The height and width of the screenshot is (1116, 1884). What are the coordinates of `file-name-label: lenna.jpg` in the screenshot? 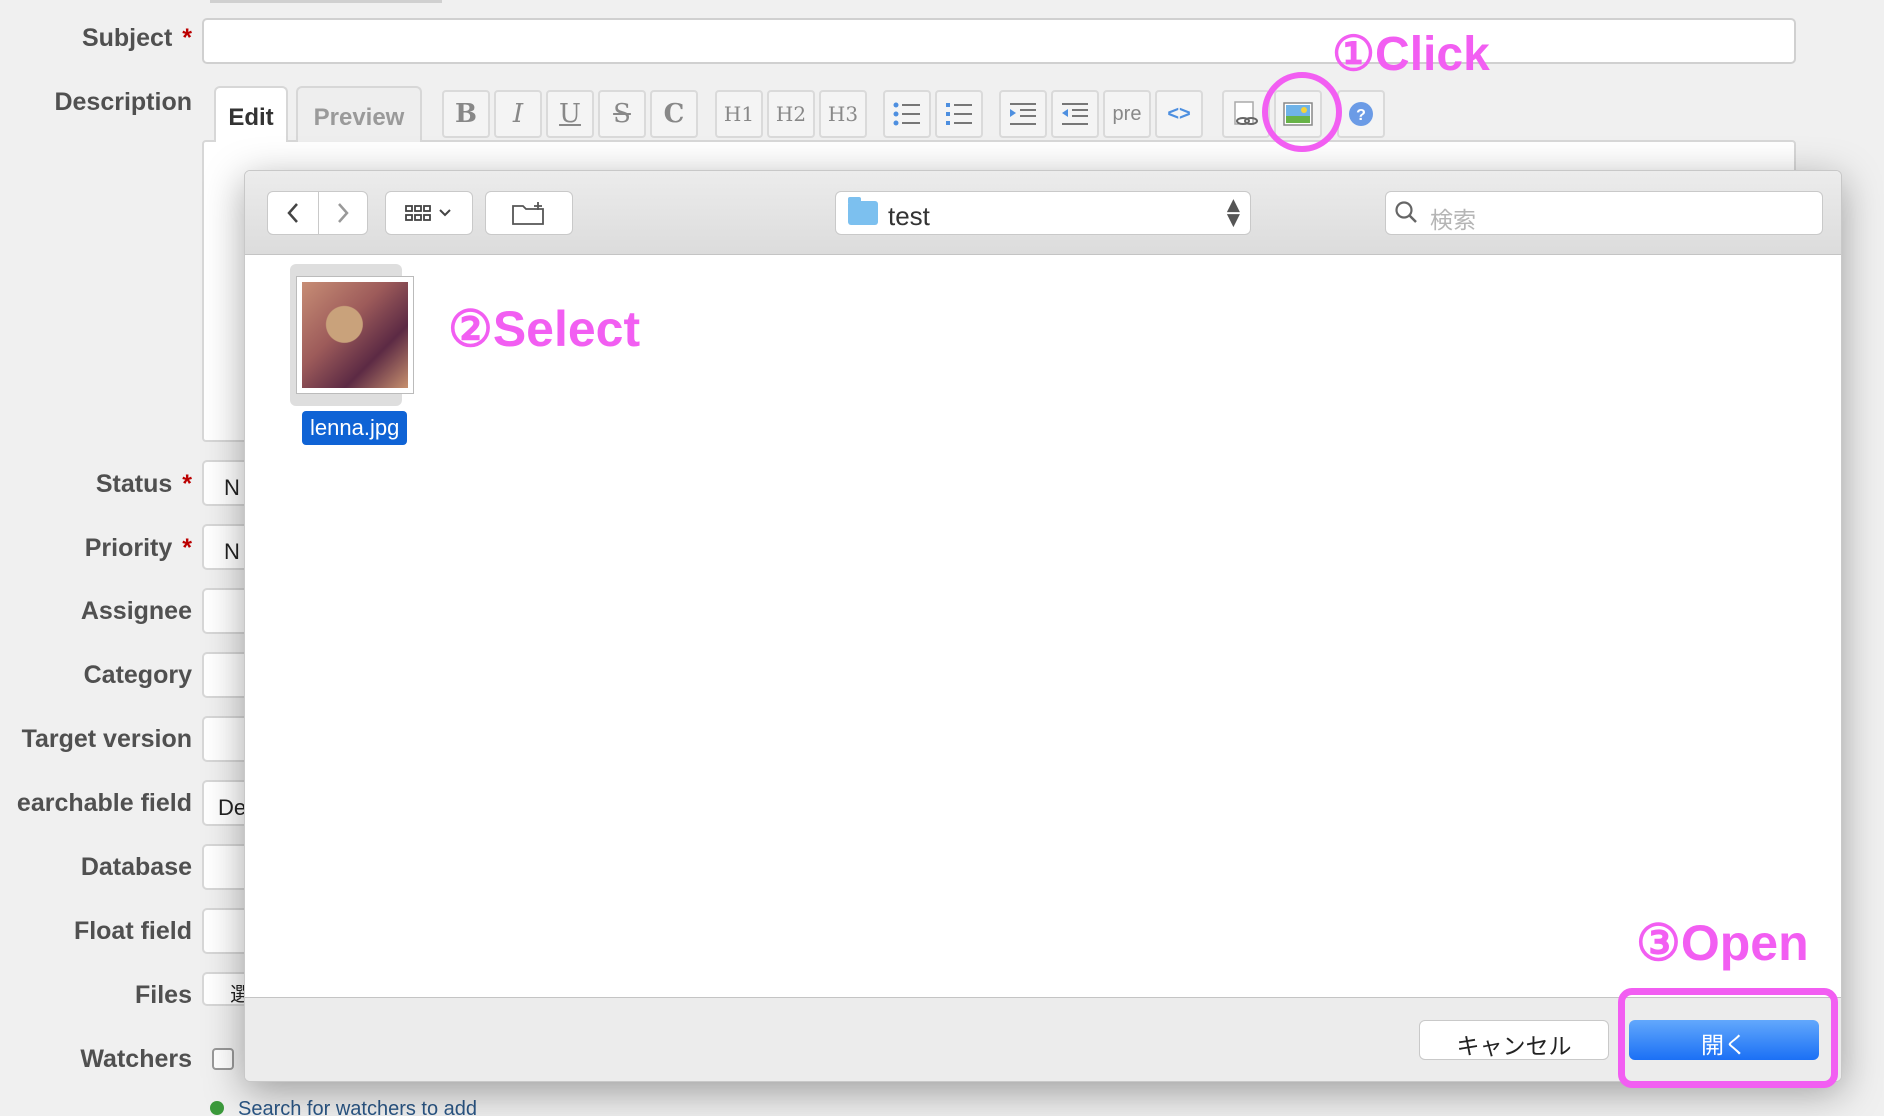 It's located at (355, 428).